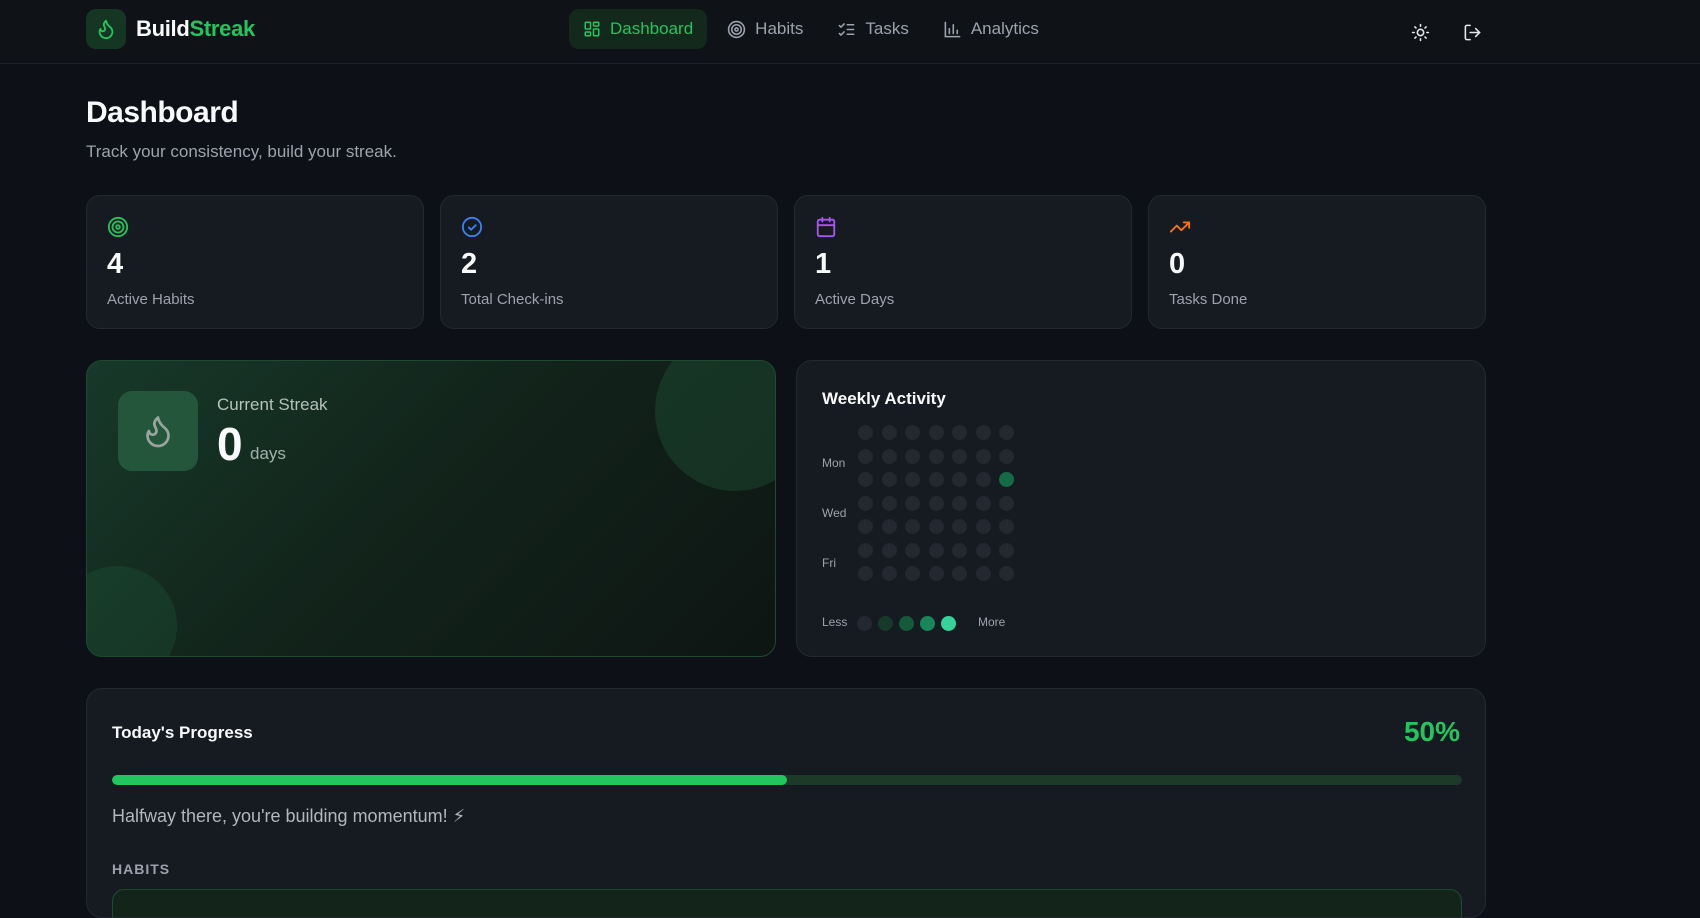  I want to click on progress-percent: 50%, so click(1431, 731).